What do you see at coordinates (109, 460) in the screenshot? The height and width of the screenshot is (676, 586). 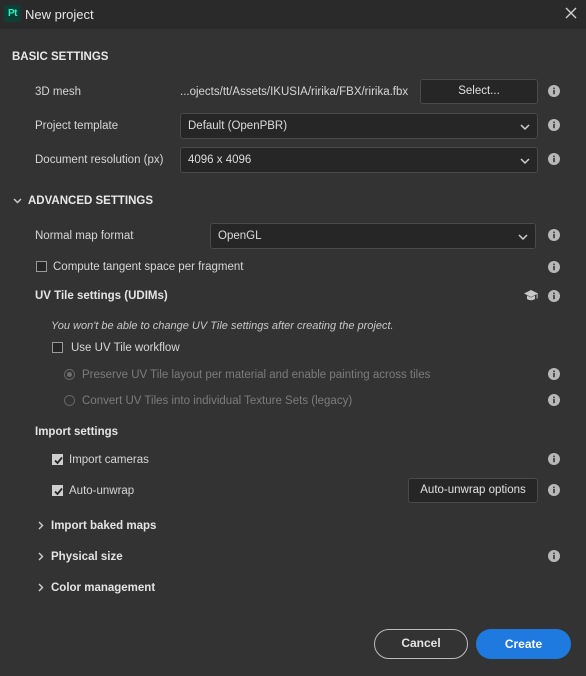 I see `import-cameras-label: Import cameras` at bounding box center [109, 460].